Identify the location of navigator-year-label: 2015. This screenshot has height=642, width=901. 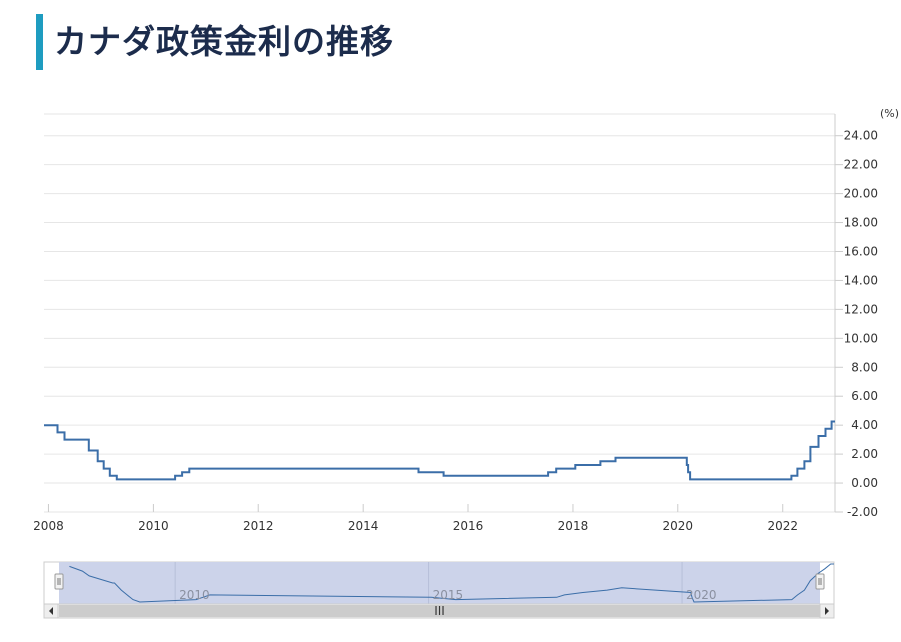
(448, 595).